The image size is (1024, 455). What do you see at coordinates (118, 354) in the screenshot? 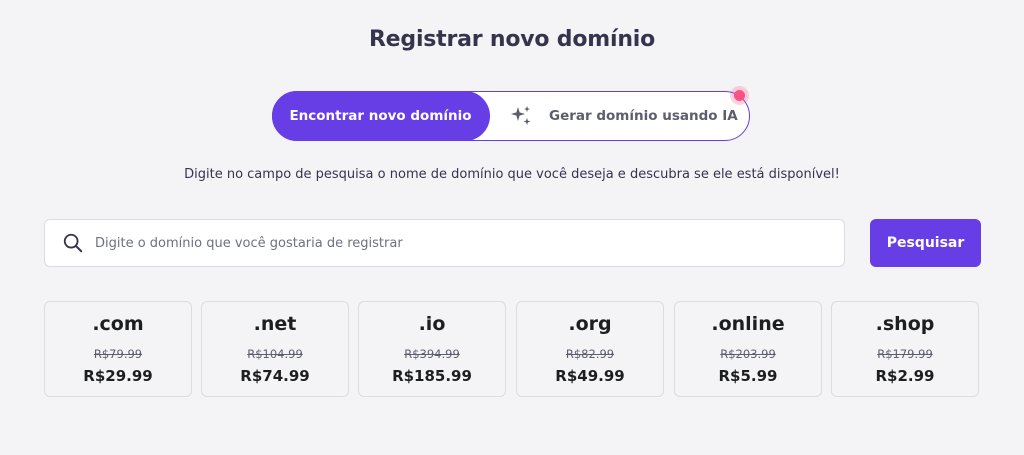
I see `tld-old-price: R$79.99` at bounding box center [118, 354].